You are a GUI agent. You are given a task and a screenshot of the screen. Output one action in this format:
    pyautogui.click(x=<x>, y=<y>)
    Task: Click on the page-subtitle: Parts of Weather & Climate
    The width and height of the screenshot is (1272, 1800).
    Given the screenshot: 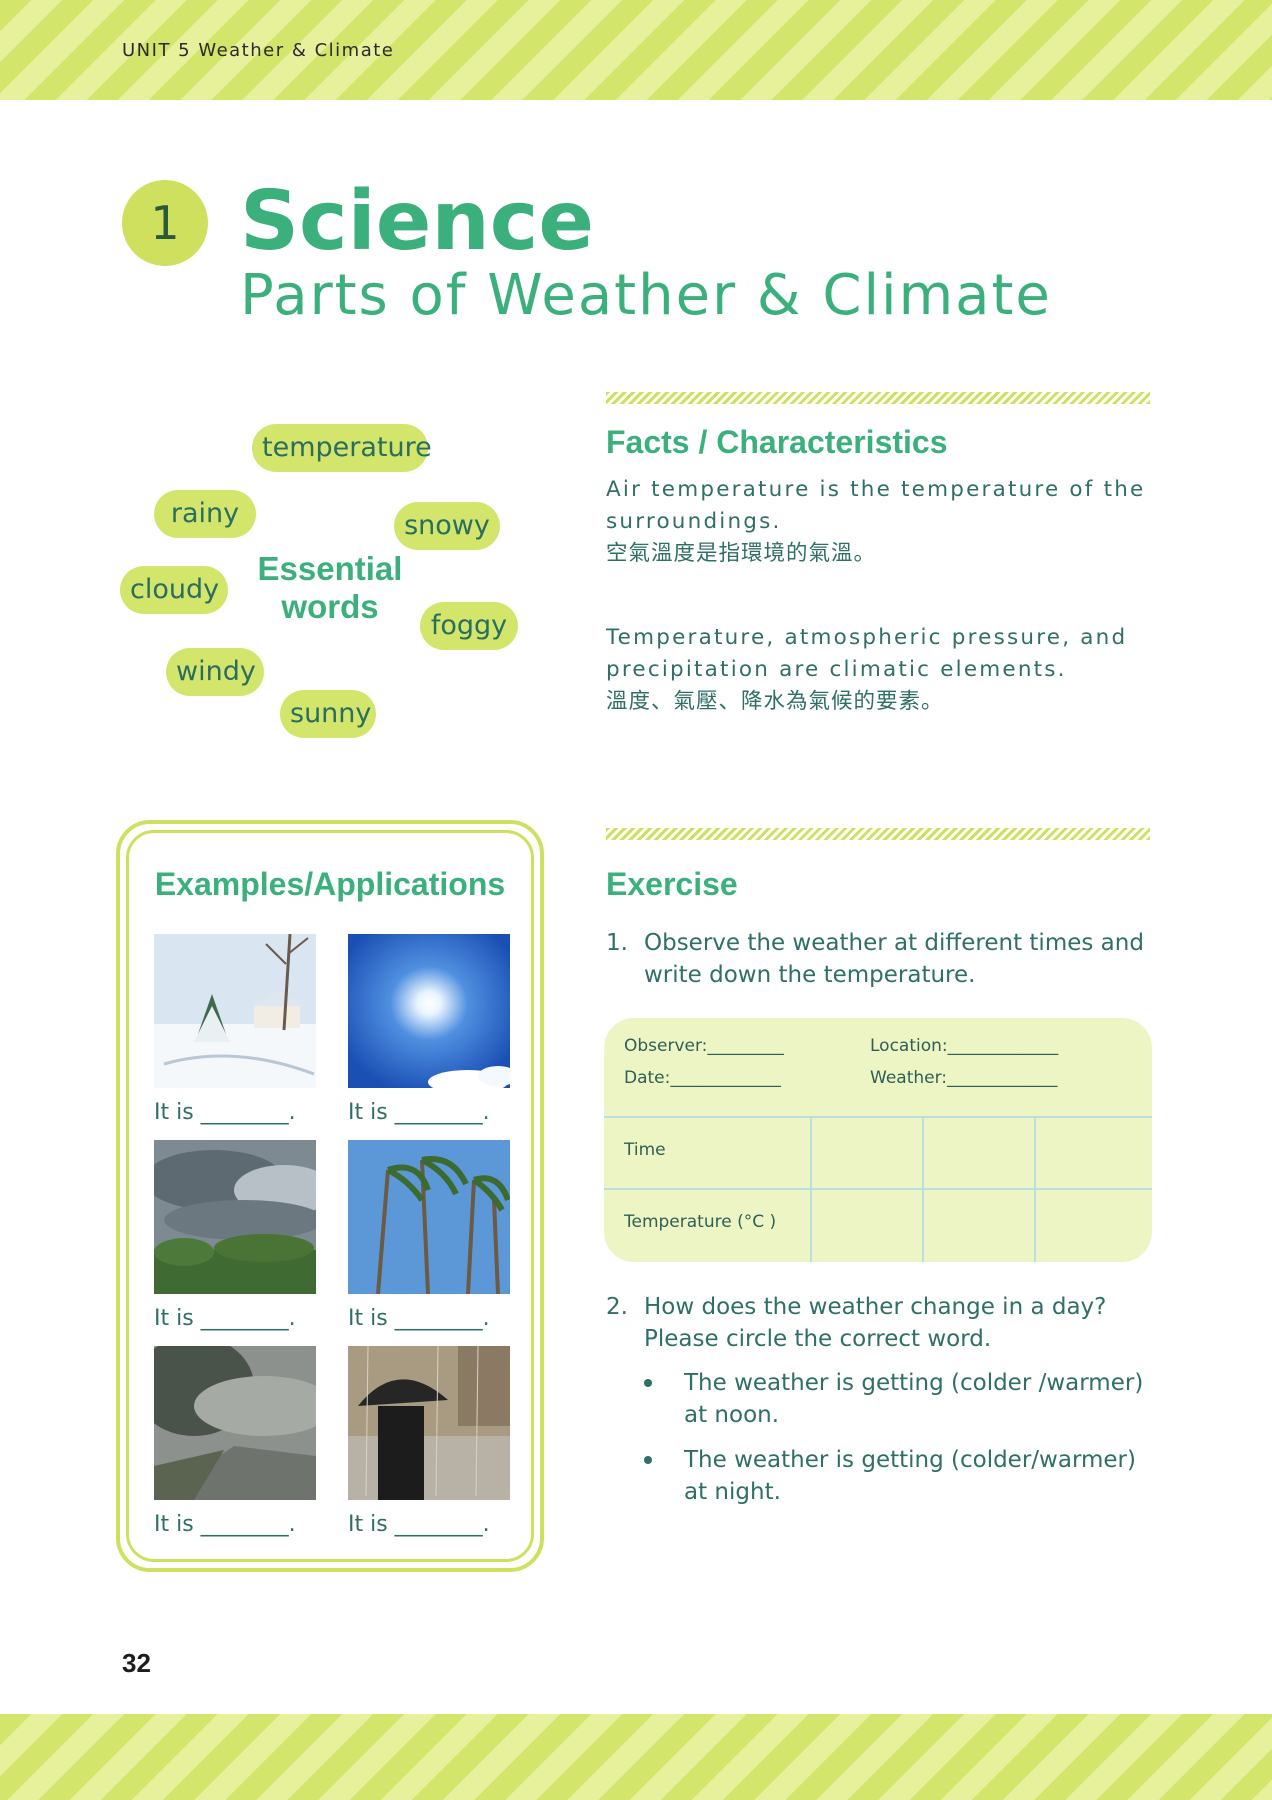 What is the action you would take?
    pyautogui.click(x=646, y=295)
    